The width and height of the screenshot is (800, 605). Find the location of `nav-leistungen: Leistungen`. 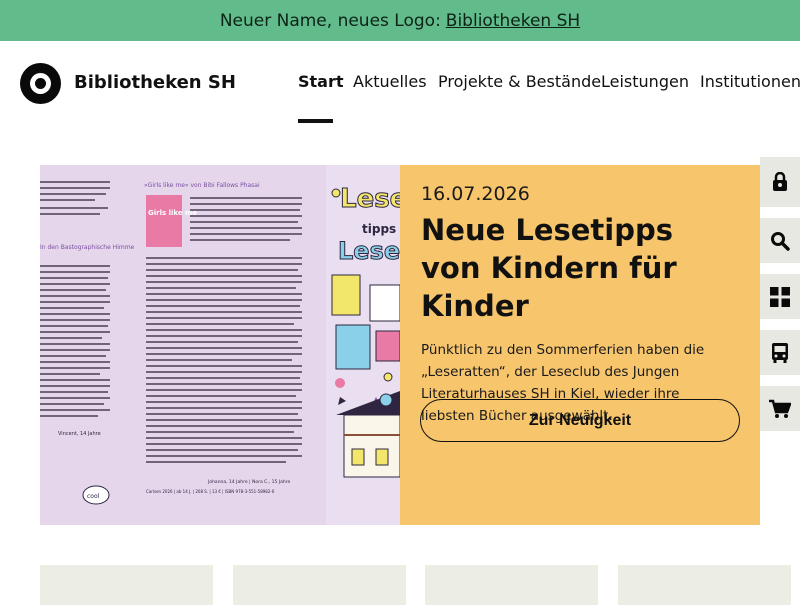

nav-leistungen: Leistungen is located at coordinates (645, 81).